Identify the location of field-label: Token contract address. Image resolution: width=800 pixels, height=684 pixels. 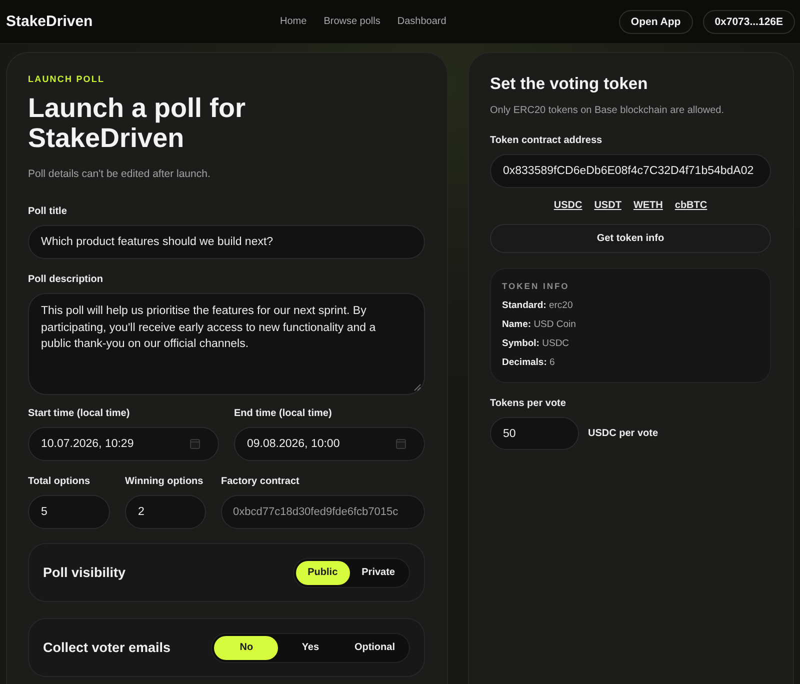
(547, 141).